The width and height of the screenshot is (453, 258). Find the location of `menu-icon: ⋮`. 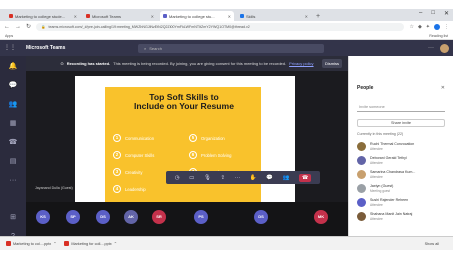

menu-icon: ⋮ is located at coordinates (446, 27).